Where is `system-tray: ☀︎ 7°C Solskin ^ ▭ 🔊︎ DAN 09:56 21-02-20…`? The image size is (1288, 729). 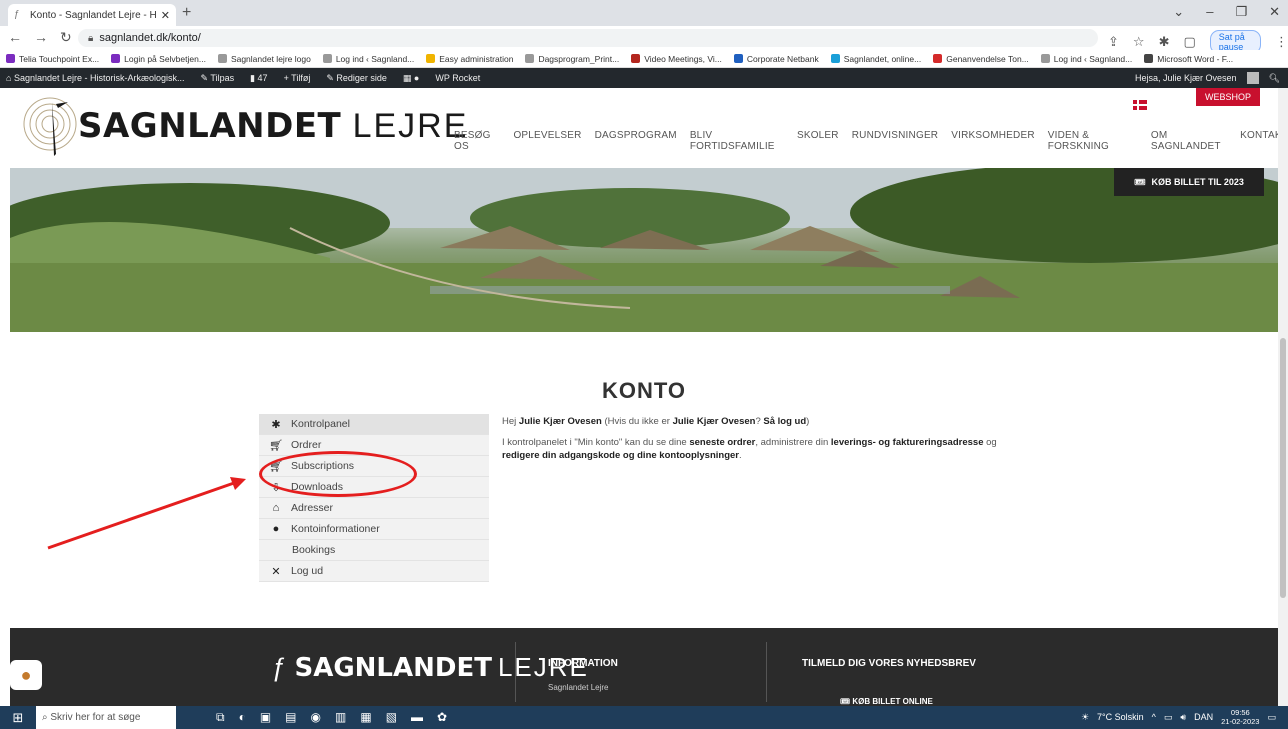
system-tray: ☀︎ 7°C Solskin ^ ▭ 🔊︎ DAN 09:56 21-02-20… is located at coordinates (1178, 717).